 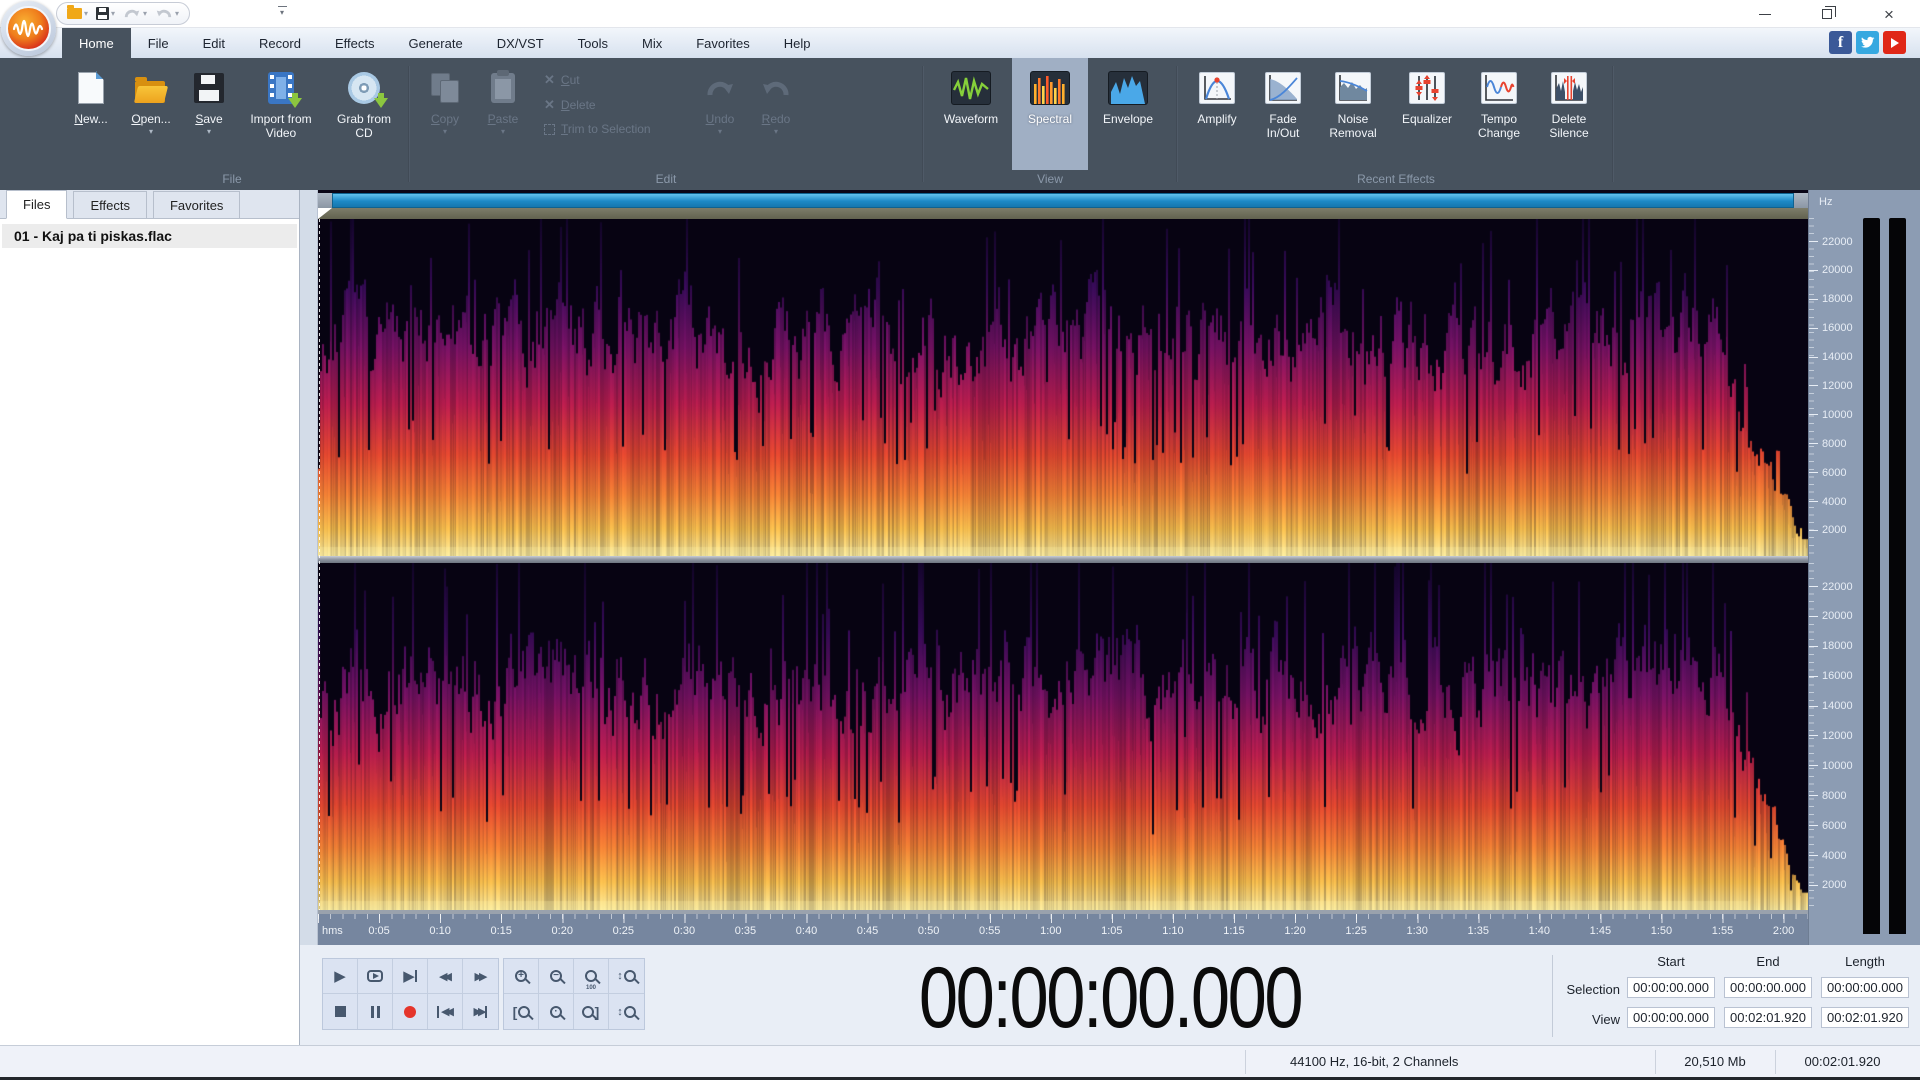 I want to click on zoom-selection-icon: ·, so click(x=556, y=1011).